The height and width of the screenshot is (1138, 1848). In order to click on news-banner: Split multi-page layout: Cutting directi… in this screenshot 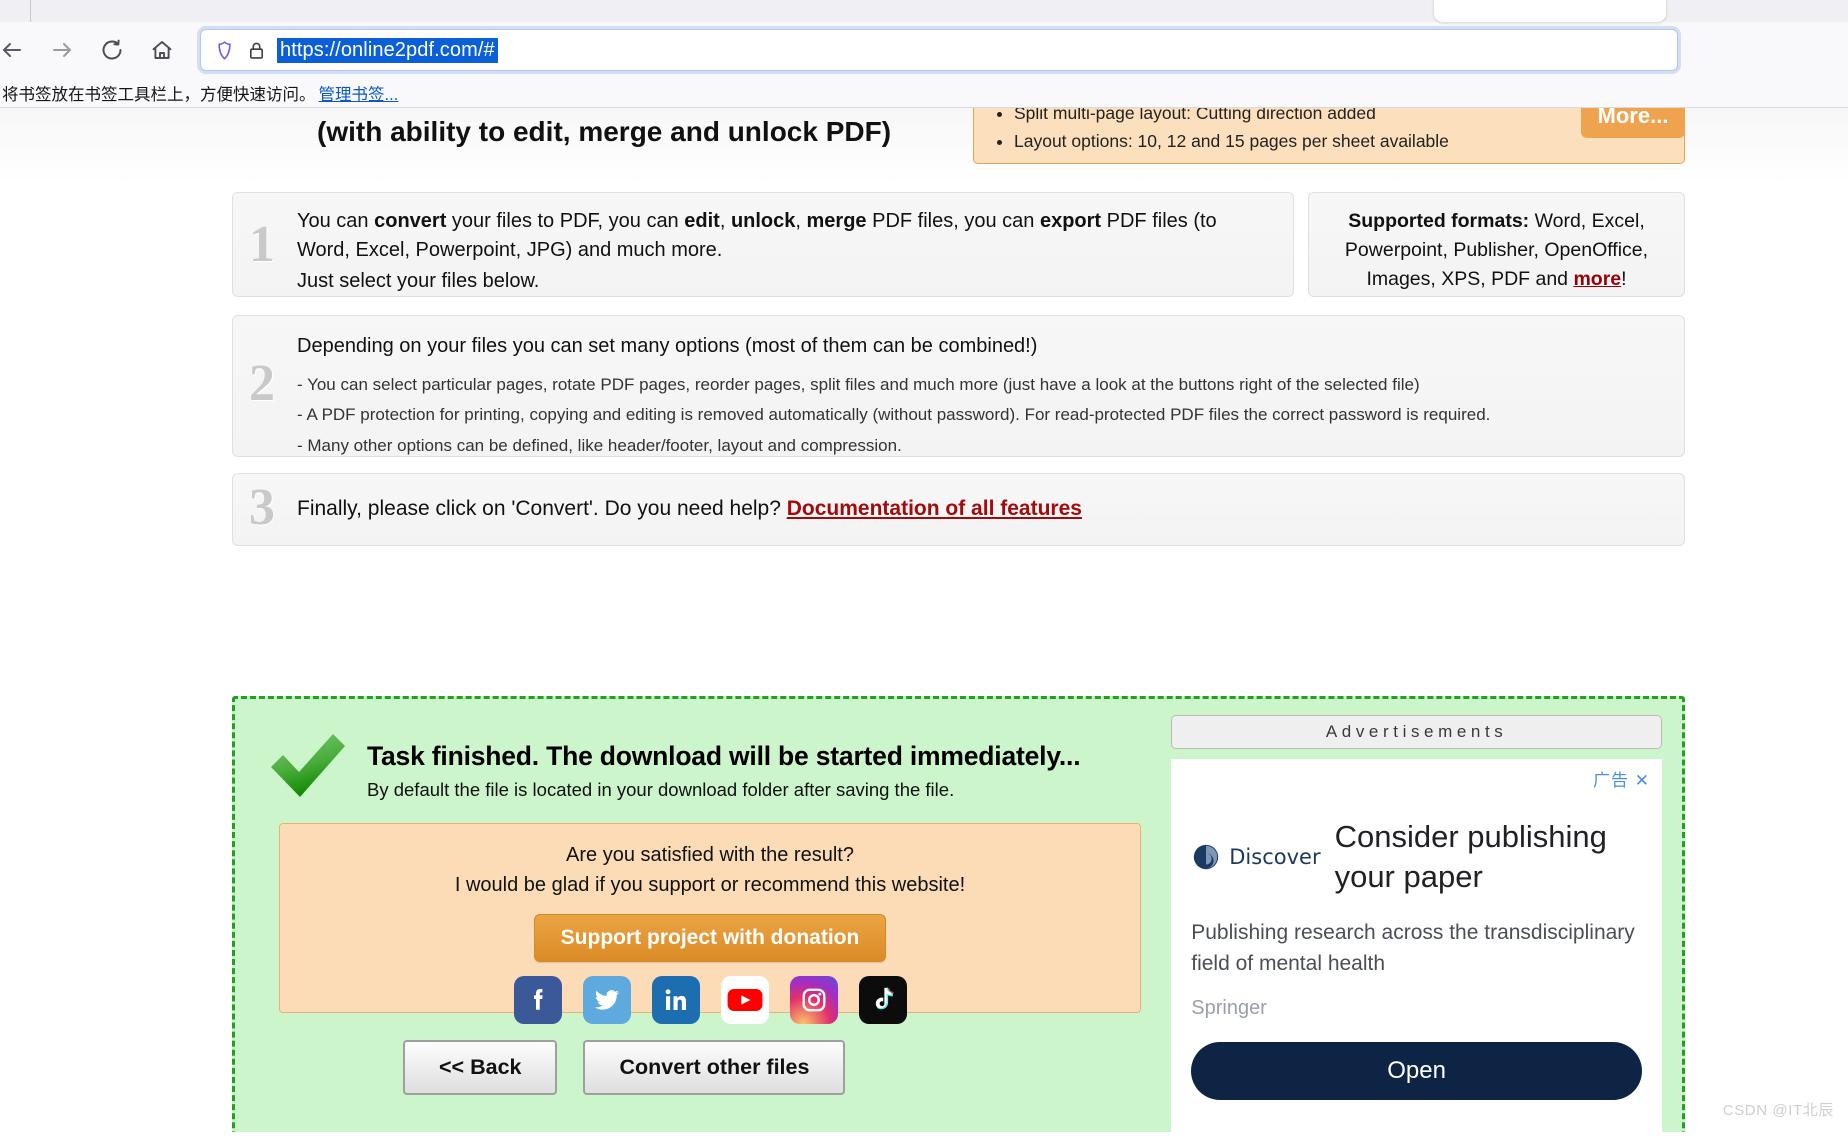, I will do `click(1329, 136)`.